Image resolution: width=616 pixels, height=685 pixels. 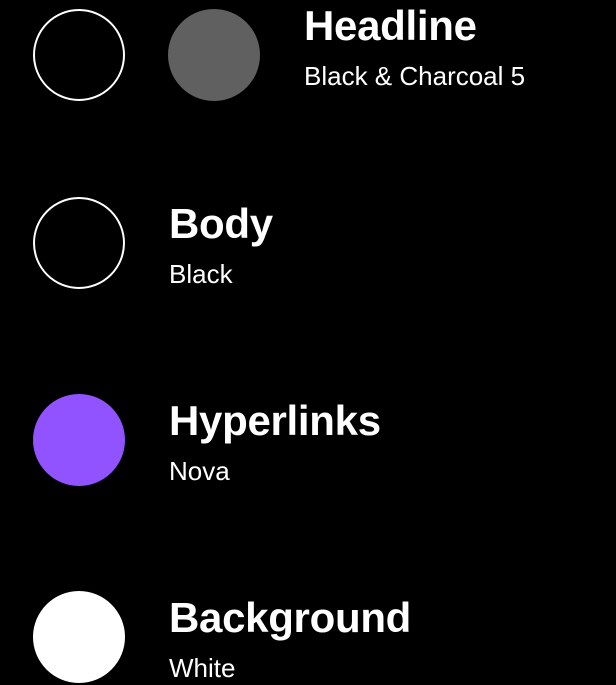 What do you see at coordinates (275, 420) in the screenshot?
I see `hyperlinks-title: Hyperlinks` at bounding box center [275, 420].